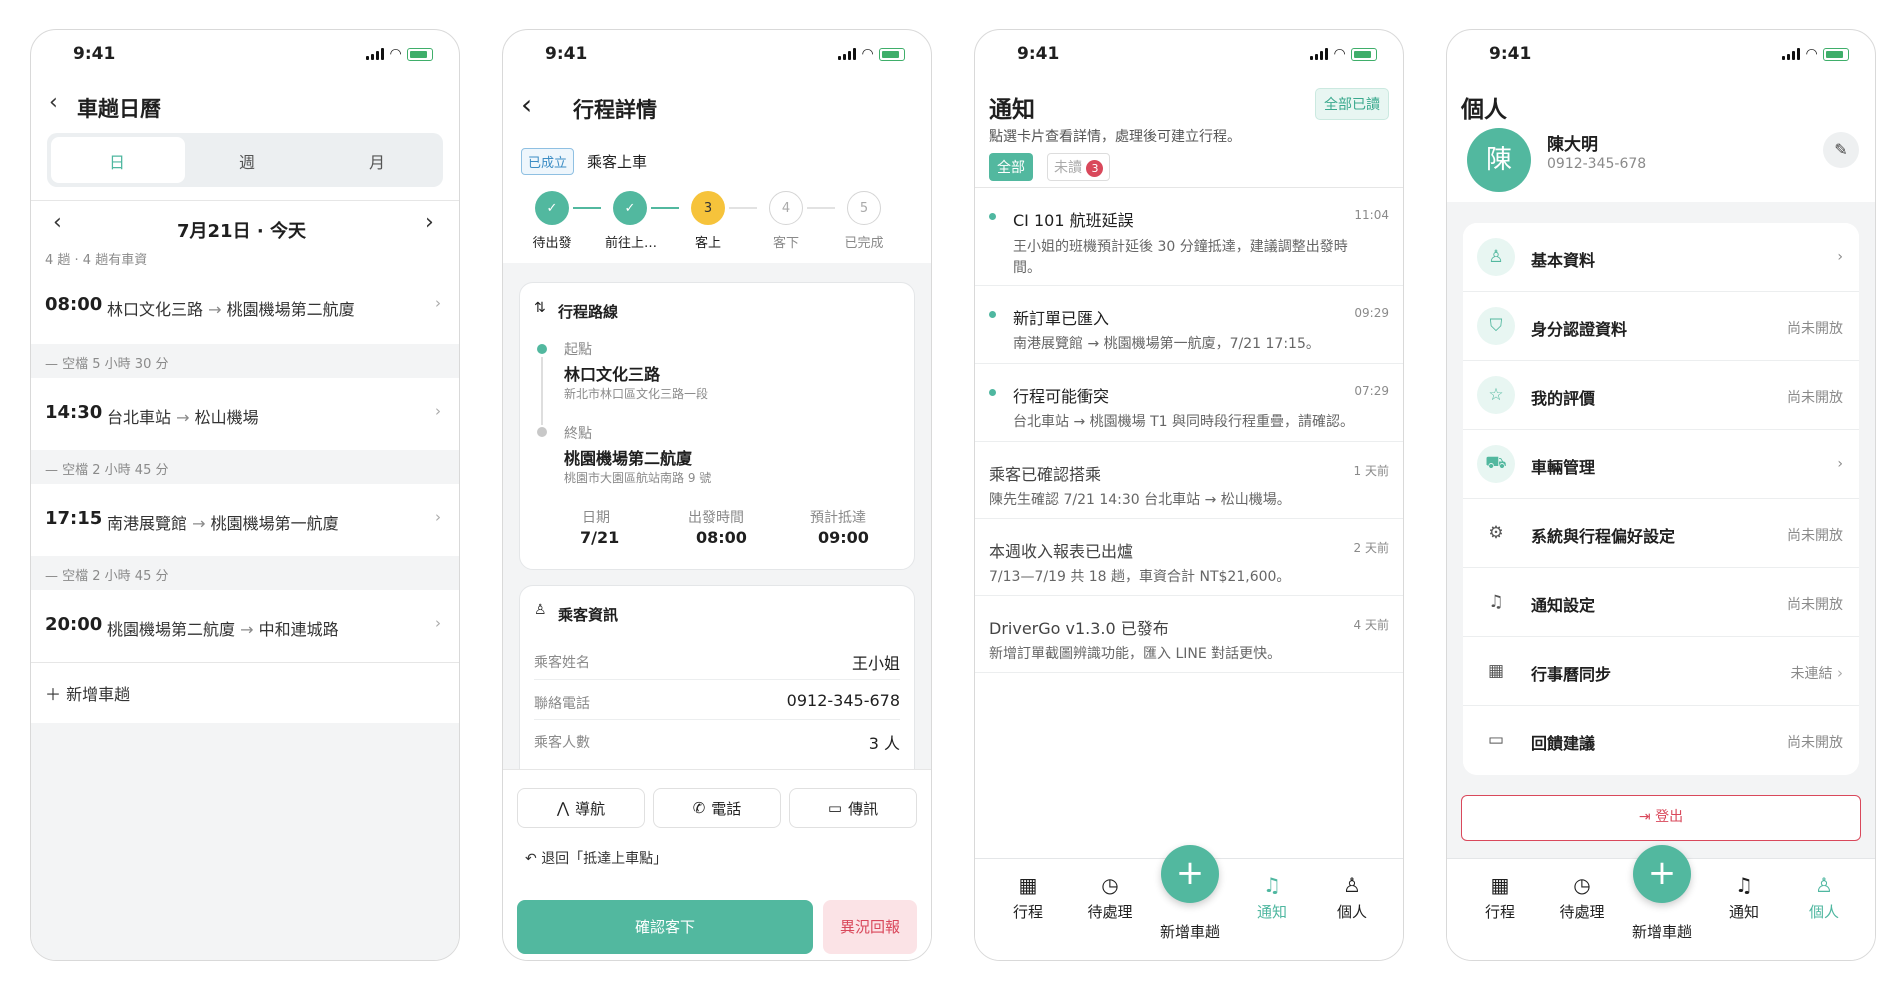  I want to click on menu-vehicles: ⛟ 車輛管理 ›, so click(1661, 464).